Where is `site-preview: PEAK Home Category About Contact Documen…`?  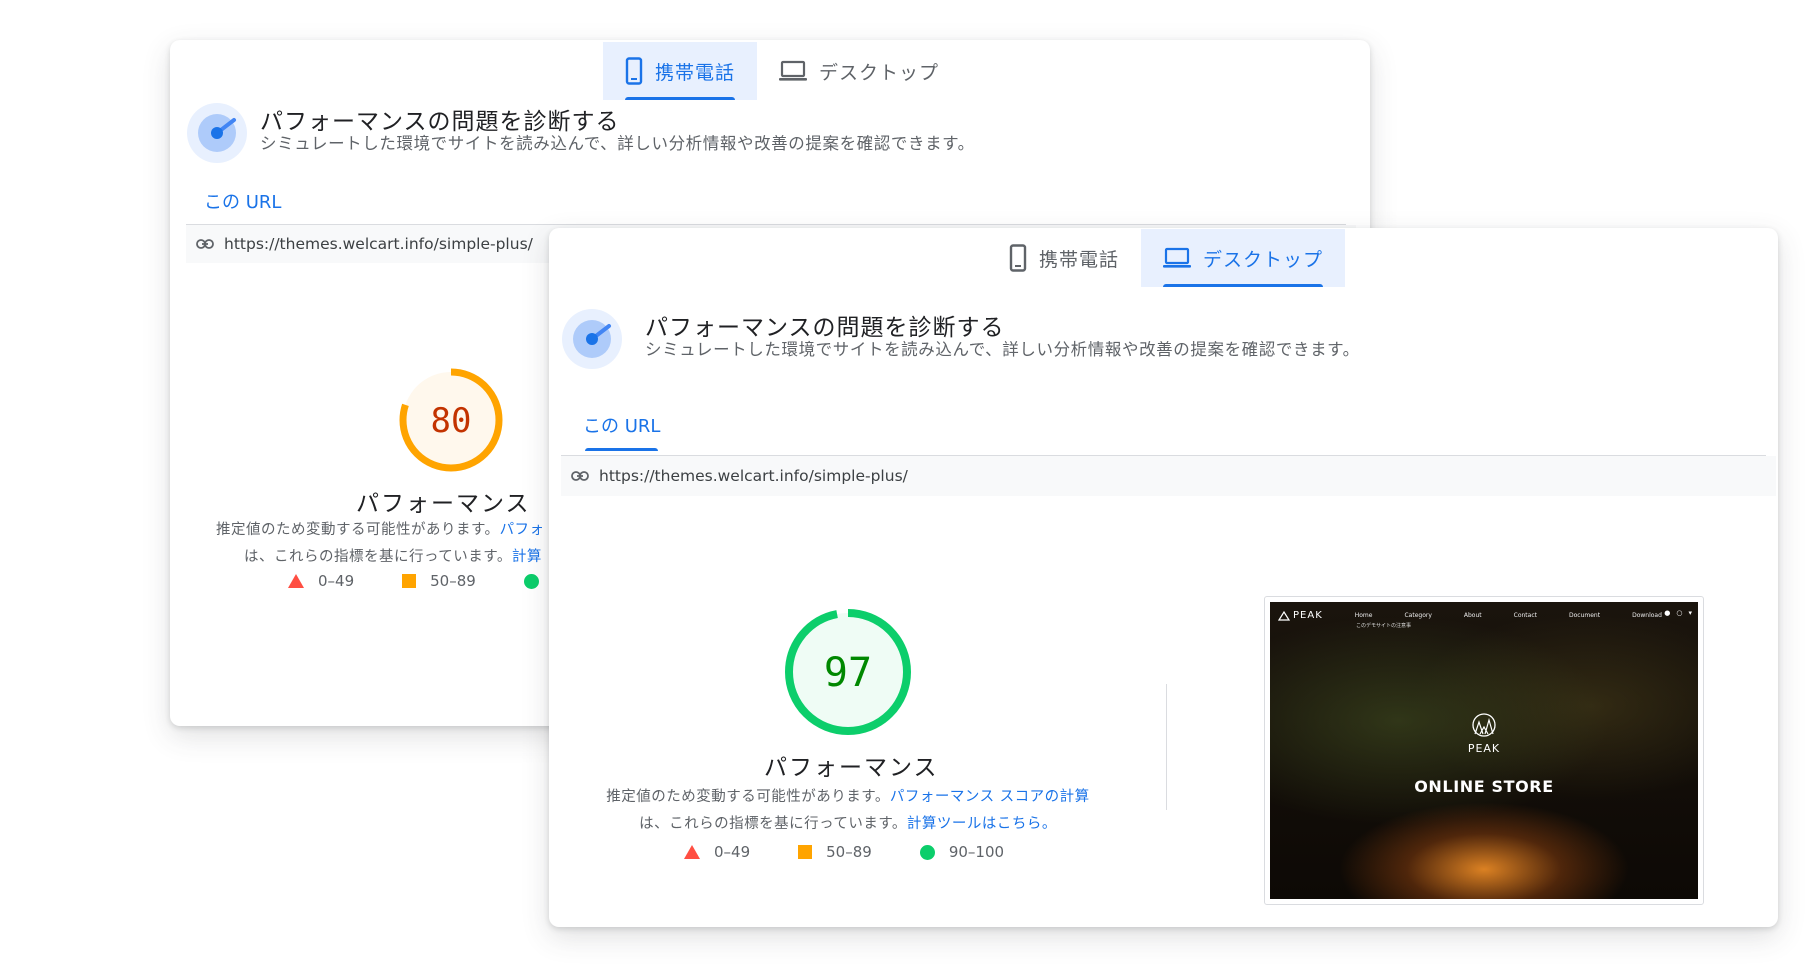 site-preview: PEAK Home Category About Contact Documen… is located at coordinates (1484, 750).